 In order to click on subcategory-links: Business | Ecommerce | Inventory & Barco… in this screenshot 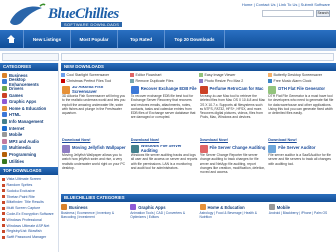, I will do `click(94, 215)`.